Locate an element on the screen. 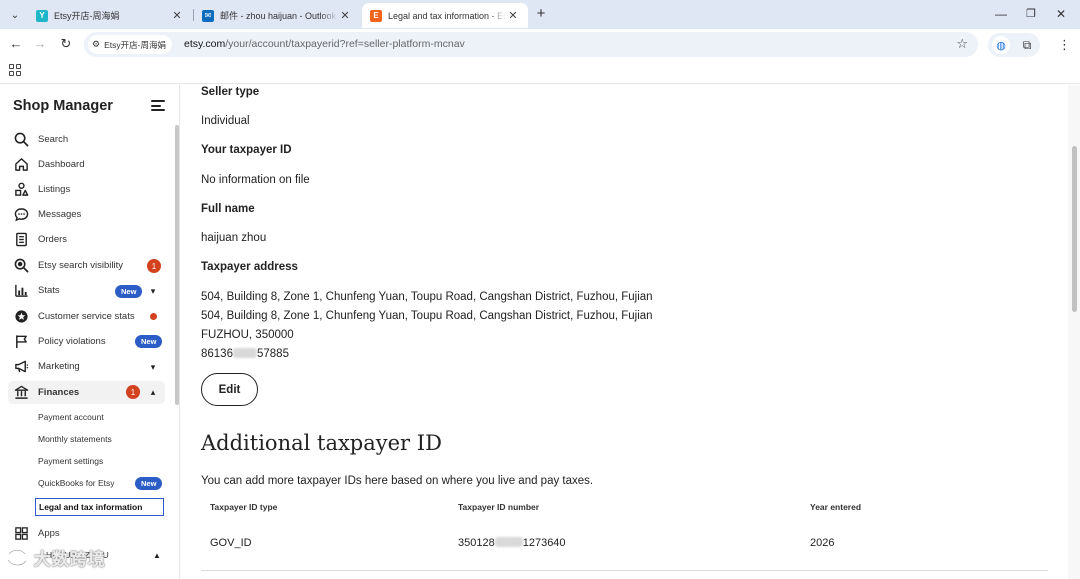 This screenshot has width=1080, height=579. home-icon is located at coordinates (21, 165).